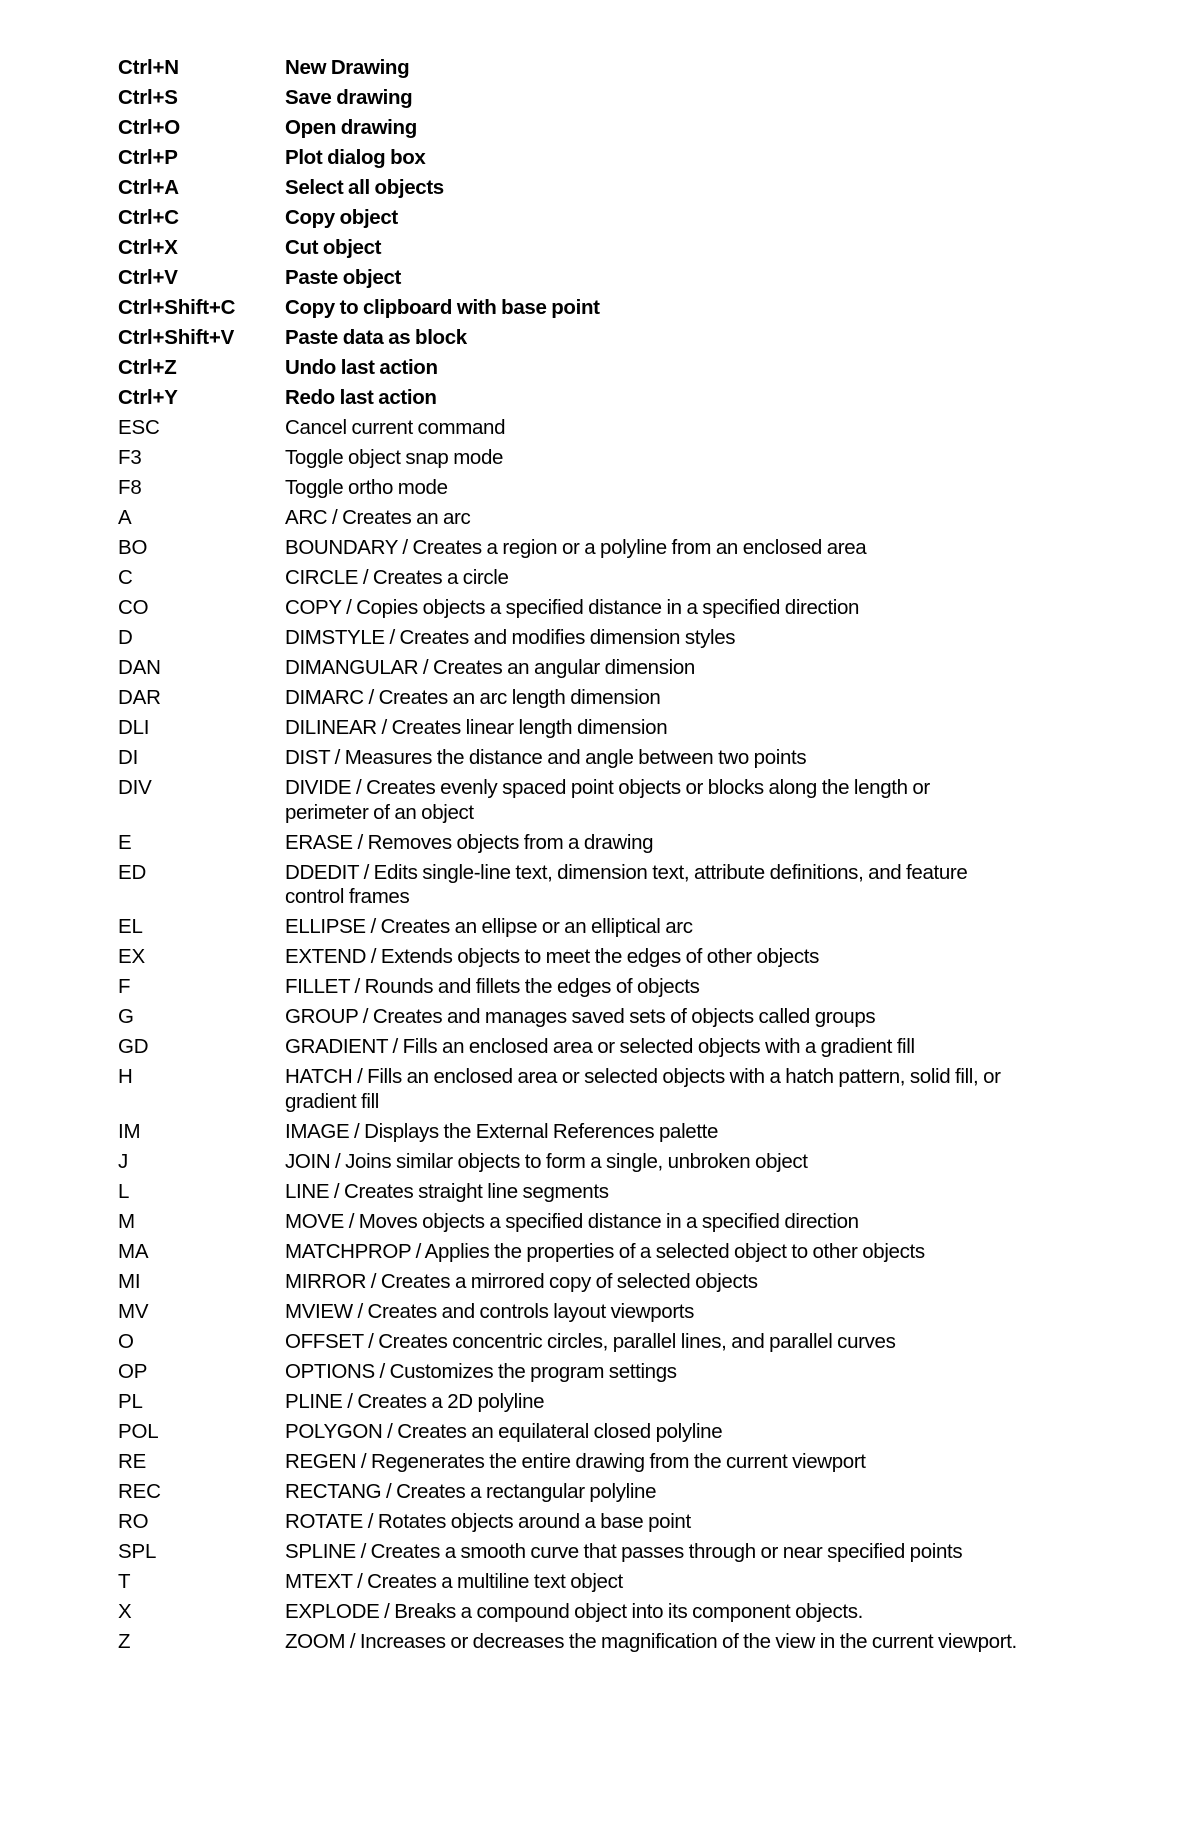 Image resolution: width=1200 pixels, height=1835 pixels. What do you see at coordinates (343, 277) in the screenshot?
I see `shortcut-description-cell: Paste object` at bounding box center [343, 277].